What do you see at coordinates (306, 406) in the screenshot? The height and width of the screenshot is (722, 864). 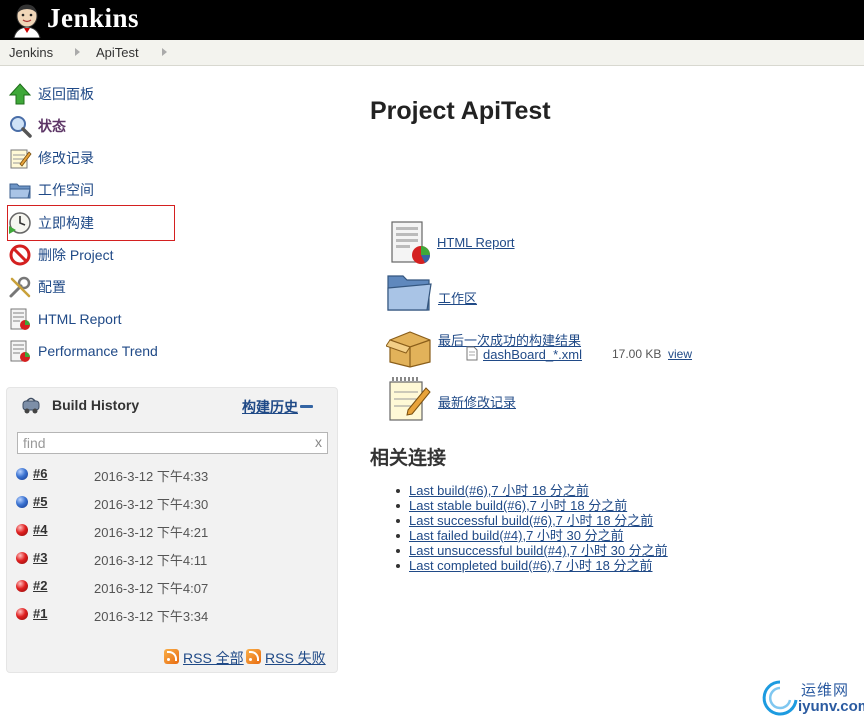 I see `collapse-icon` at bounding box center [306, 406].